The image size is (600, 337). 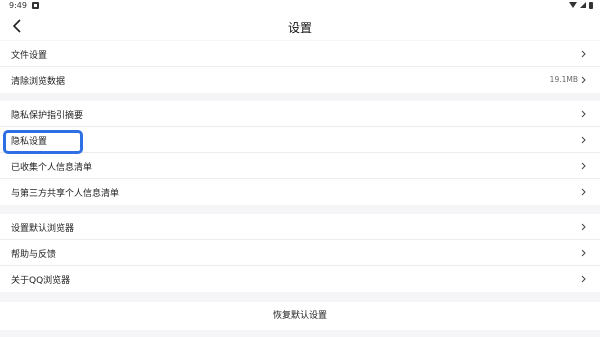 What do you see at coordinates (300, 192) in the screenshot?
I see `third-party-sharing-list-row: 与第三方共享个人信息清单` at bounding box center [300, 192].